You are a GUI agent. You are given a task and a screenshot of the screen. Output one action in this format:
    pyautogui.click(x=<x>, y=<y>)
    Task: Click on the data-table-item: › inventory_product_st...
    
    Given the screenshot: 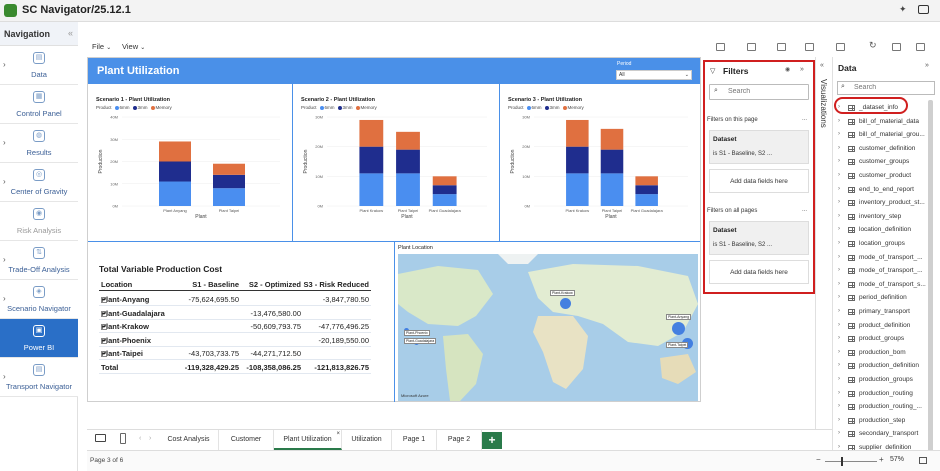 What is the action you would take?
    pyautogui.click(x=885, y=203)
    